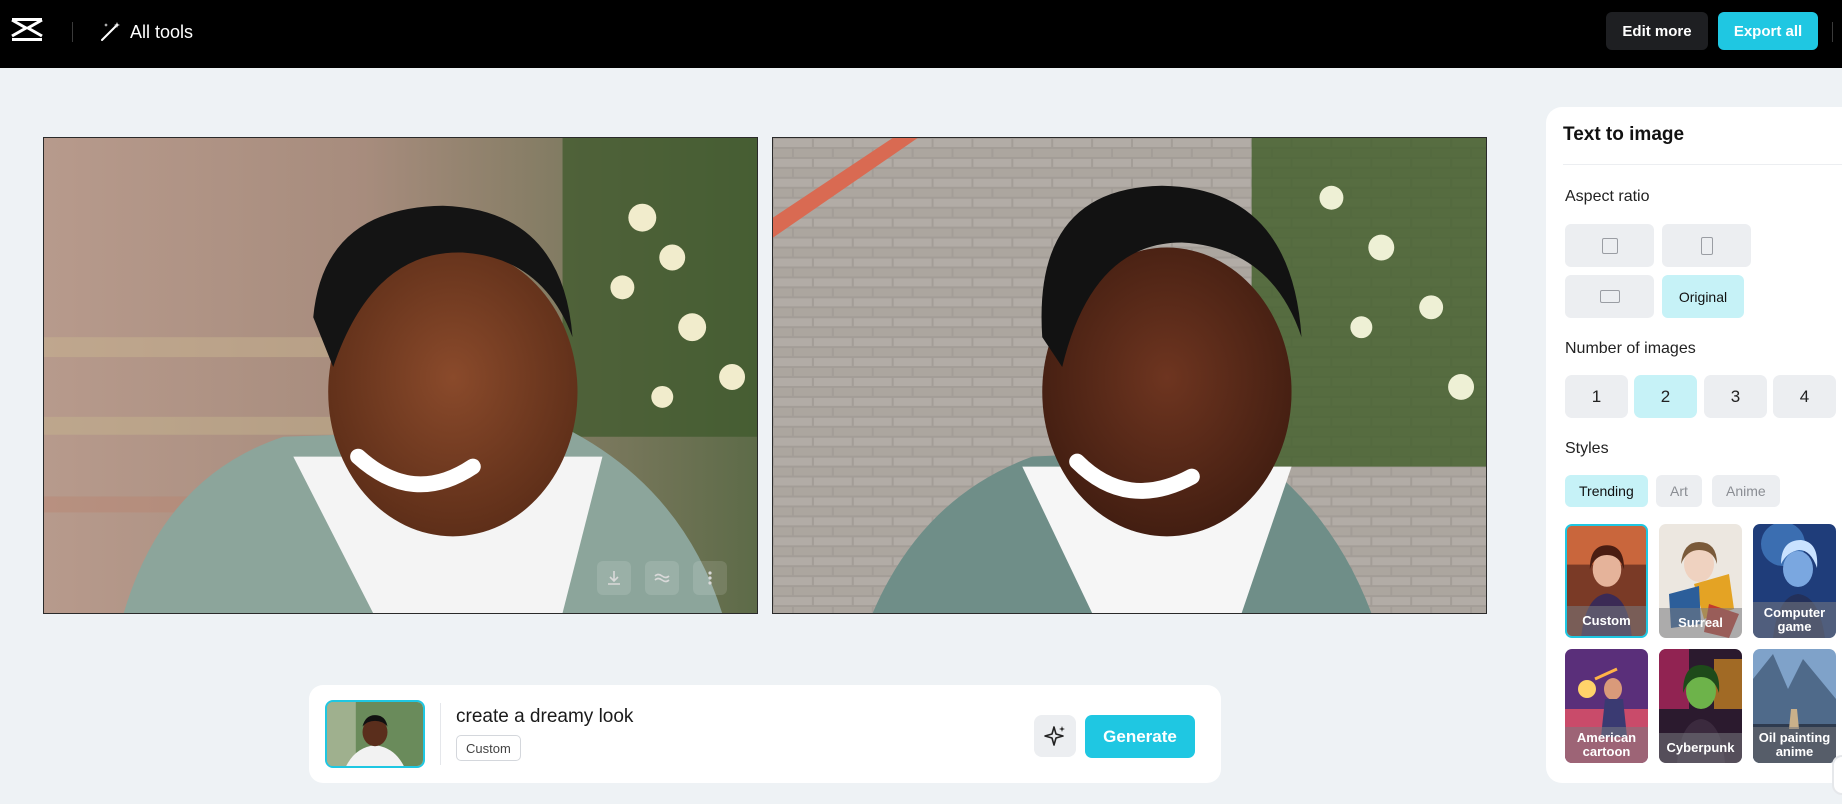  I want to click on style-card-cyberpunk: Cyberpunk, so click(1700, 706).